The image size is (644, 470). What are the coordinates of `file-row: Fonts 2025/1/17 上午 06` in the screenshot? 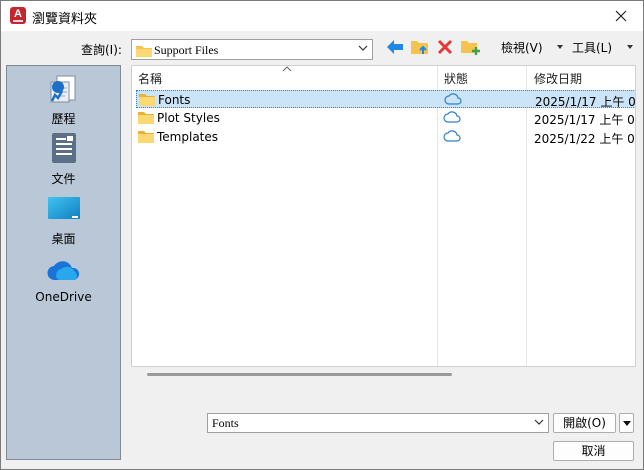 It's located at (386, 99).